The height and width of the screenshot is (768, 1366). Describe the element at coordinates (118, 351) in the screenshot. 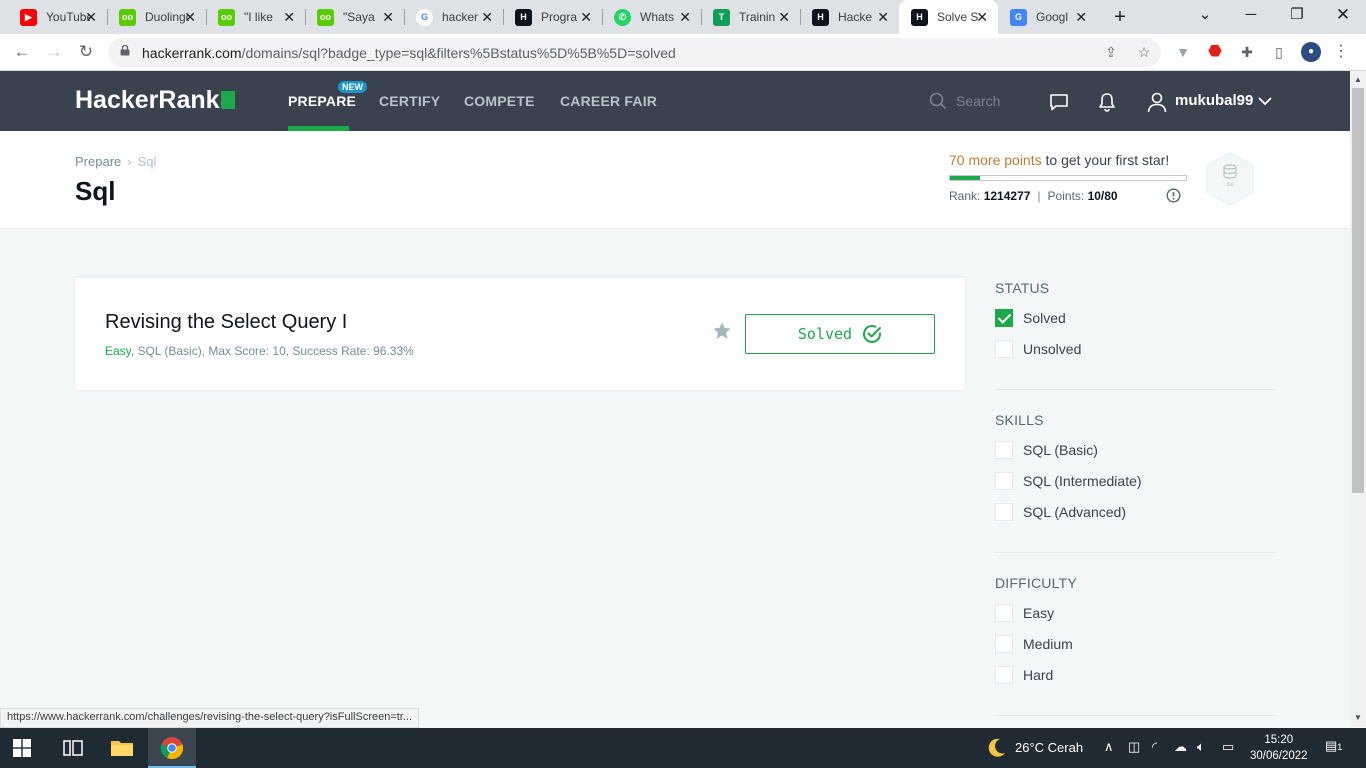

I see `difficulty-label: Easy` at that location.